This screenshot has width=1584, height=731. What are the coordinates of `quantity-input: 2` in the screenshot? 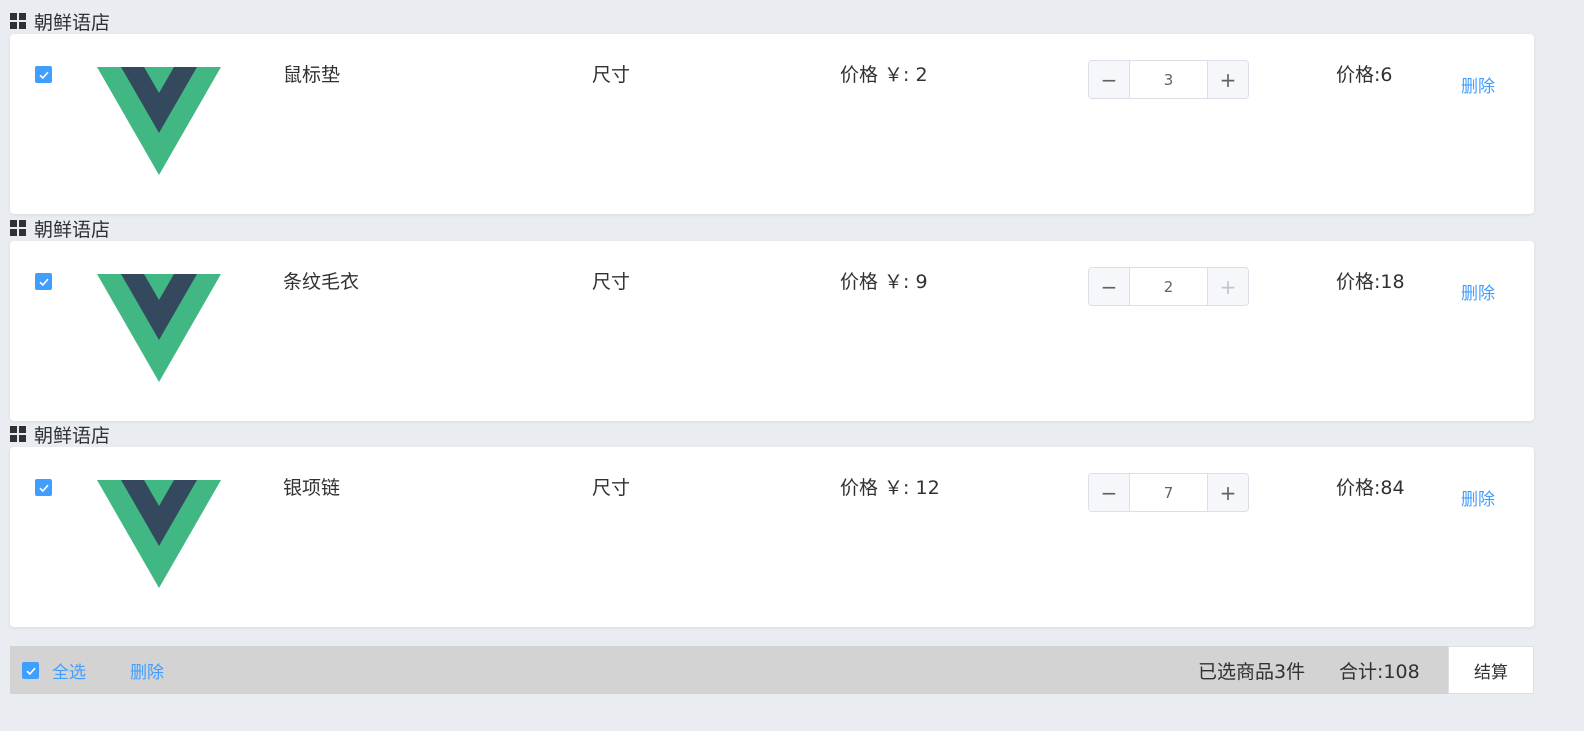 It's located at (1168, 286).